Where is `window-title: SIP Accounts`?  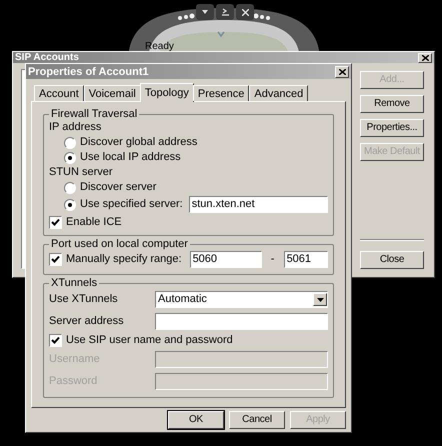 window-title: SIP Accounts is located at coordinates (47, 57).